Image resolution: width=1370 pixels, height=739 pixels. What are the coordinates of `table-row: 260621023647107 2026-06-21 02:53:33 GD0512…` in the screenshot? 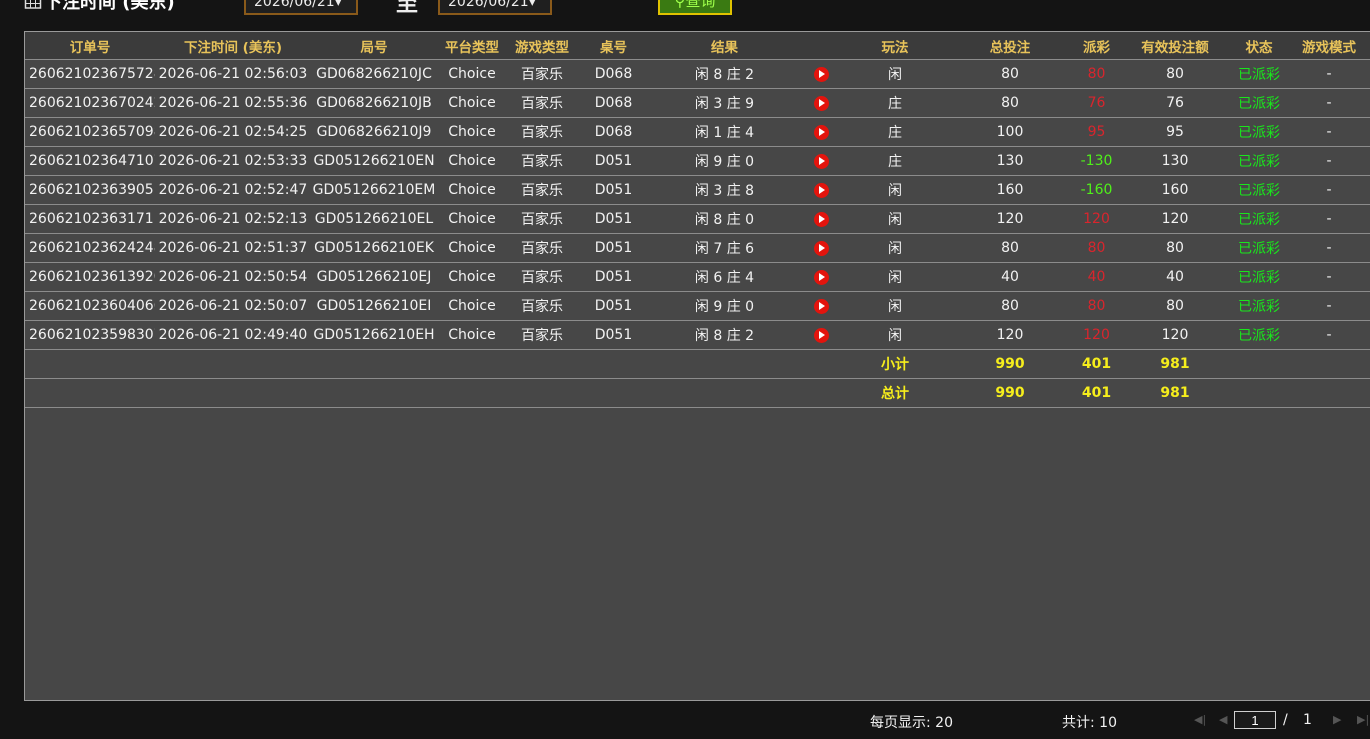 It's located at (697, 161).